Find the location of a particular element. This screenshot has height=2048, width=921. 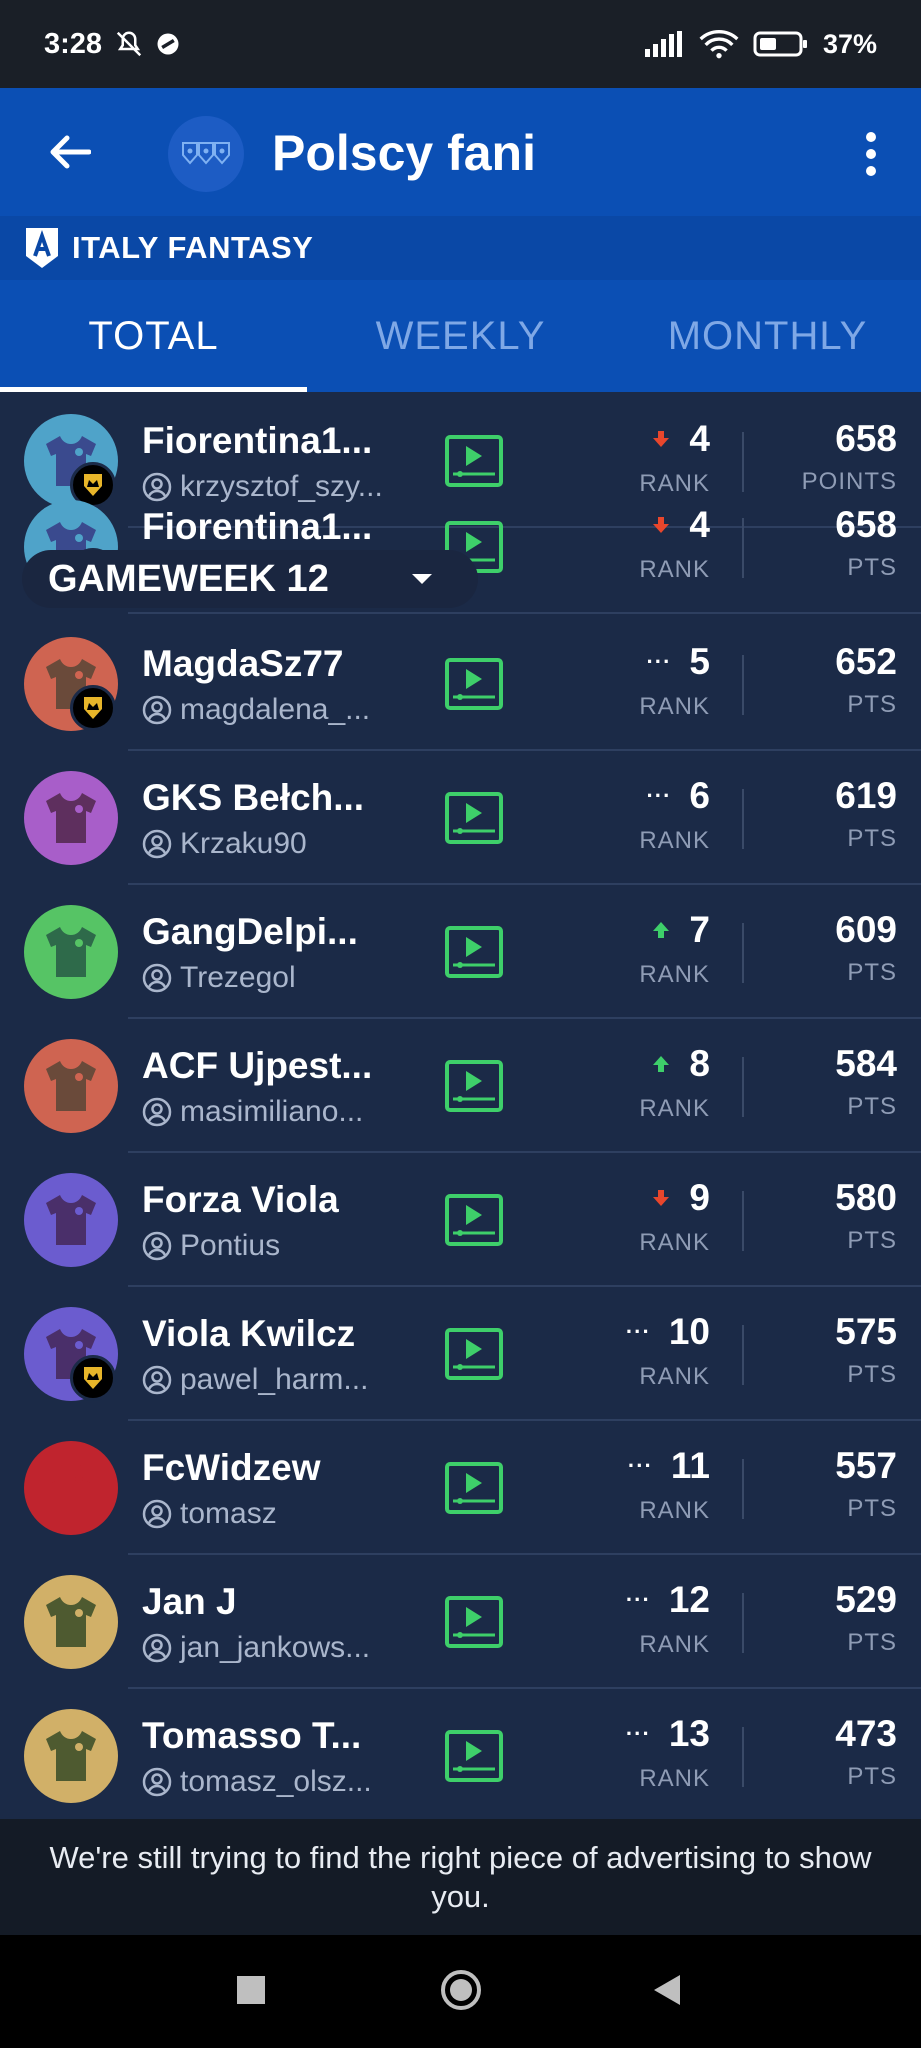

signal-icon is located at coordinates (663, 44).